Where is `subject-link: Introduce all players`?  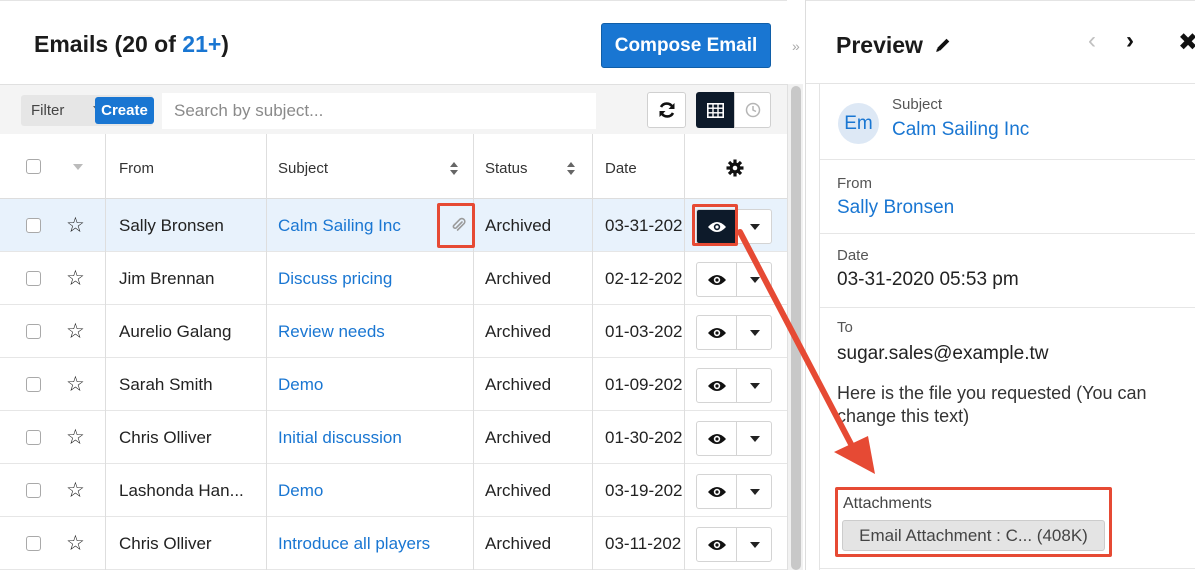 subject-link: Introduce all players is located at coordinates (373, 544).